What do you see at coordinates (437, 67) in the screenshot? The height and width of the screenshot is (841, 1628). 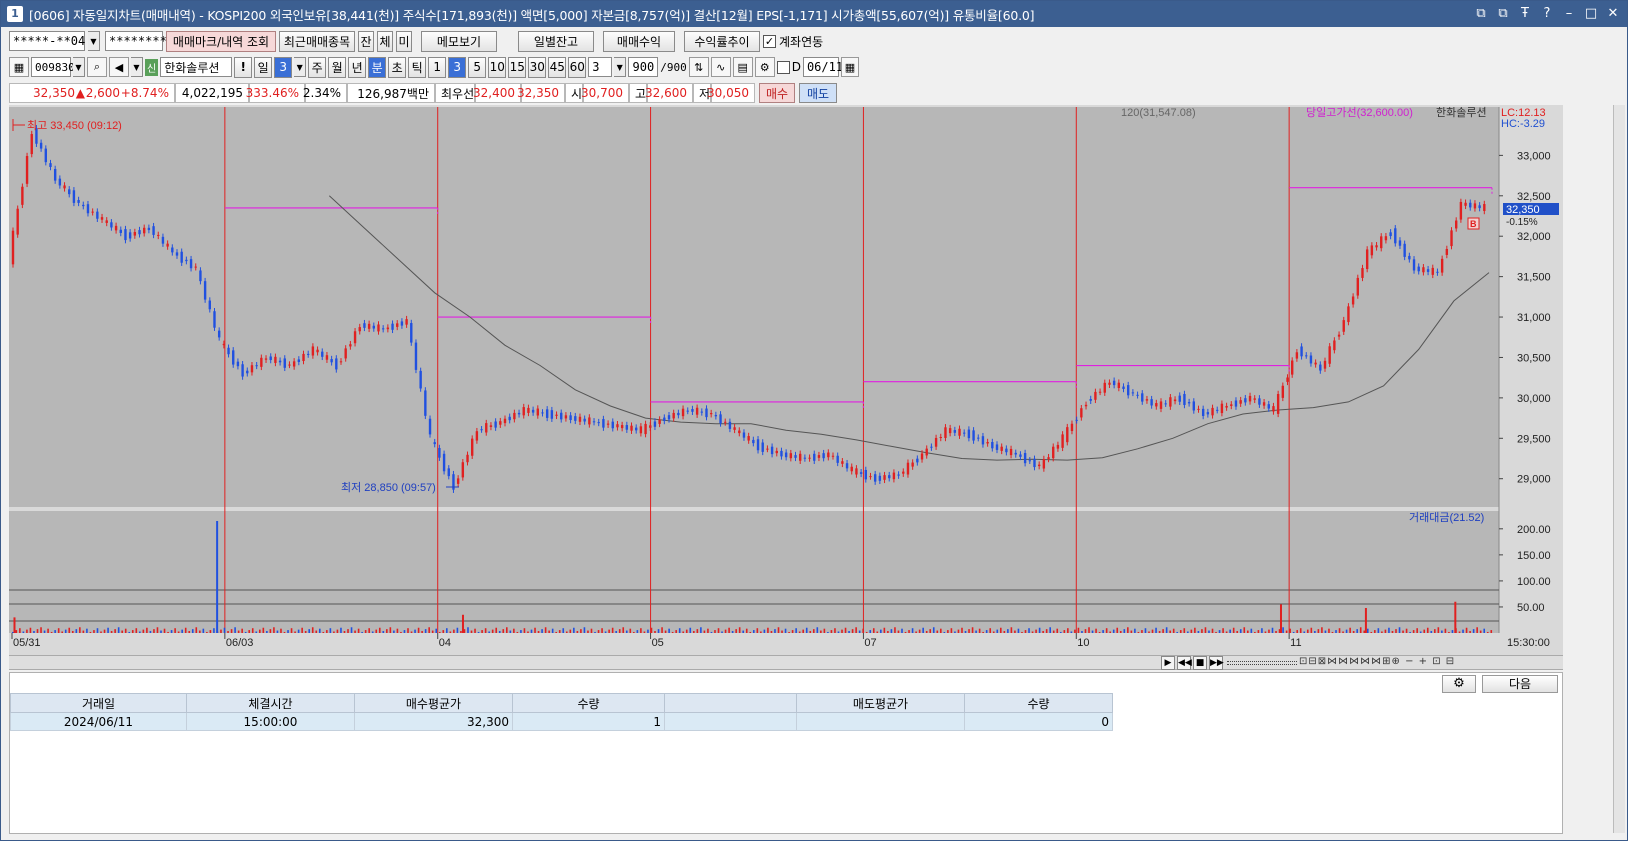 I see `interval-1-button: 1` at bounding box center [437, 67].